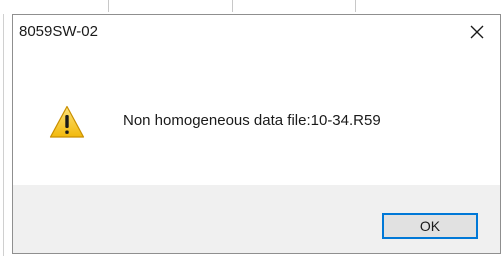 The width and height of the screenshot is (503, 256). Describe the element at coordinates (252, 120) in the screenshot. I see `dialog-message: Non homogeneous data file:10-34.R59` at that location.